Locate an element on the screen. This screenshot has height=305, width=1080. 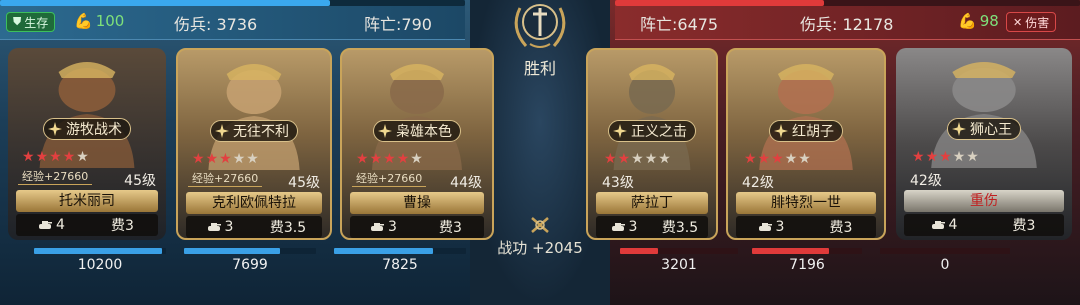
general-name: 曹操 is located at coordinates (417, 203).